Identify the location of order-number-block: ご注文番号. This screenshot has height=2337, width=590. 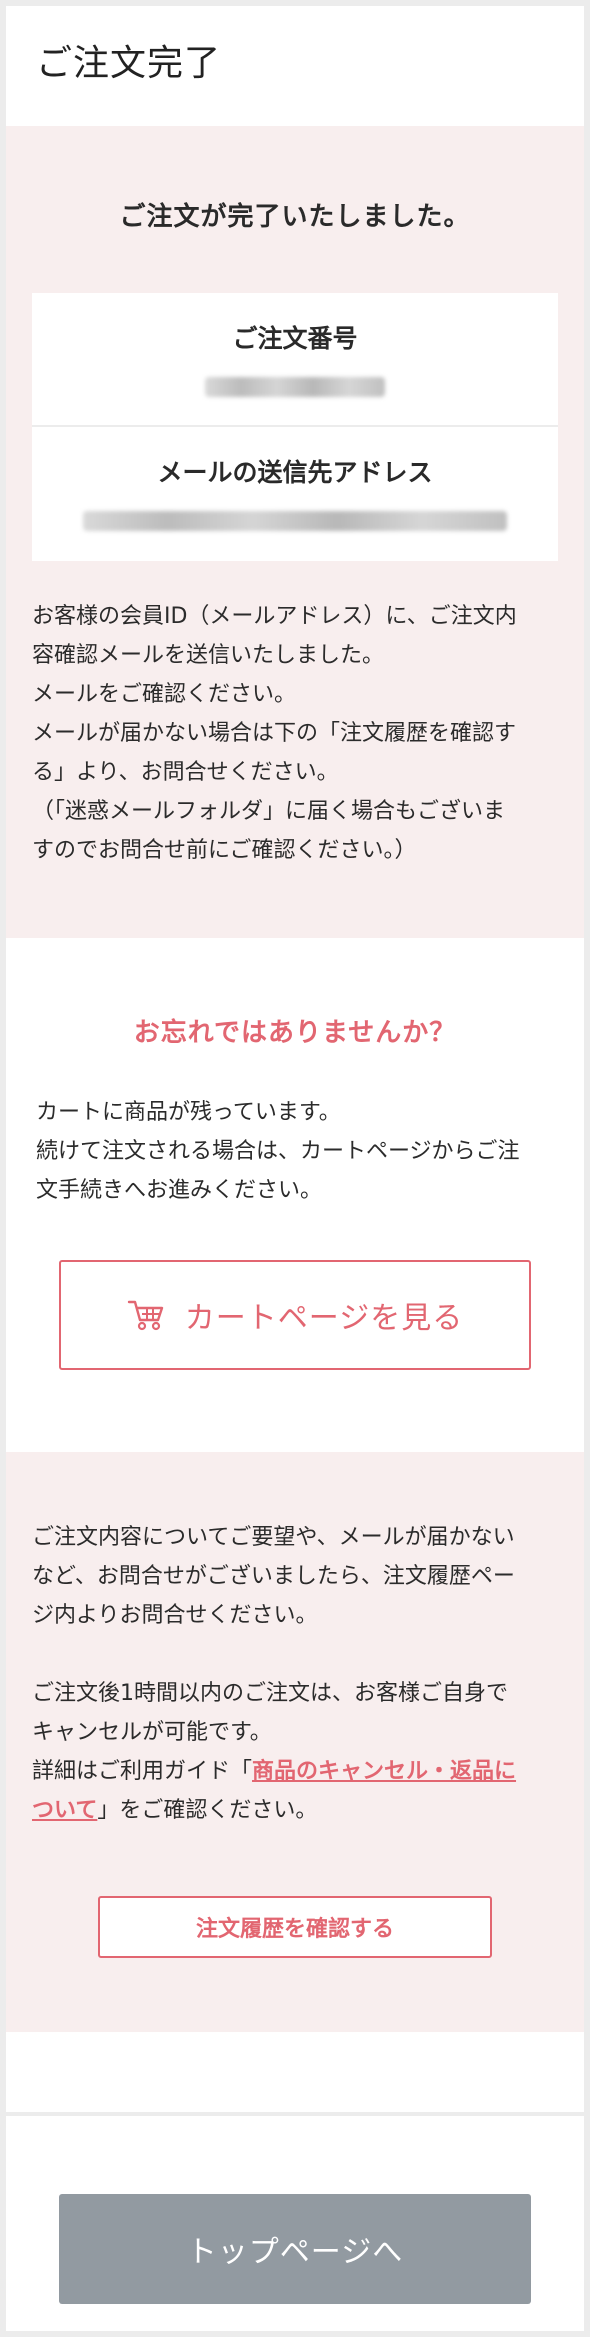
(295, 360).